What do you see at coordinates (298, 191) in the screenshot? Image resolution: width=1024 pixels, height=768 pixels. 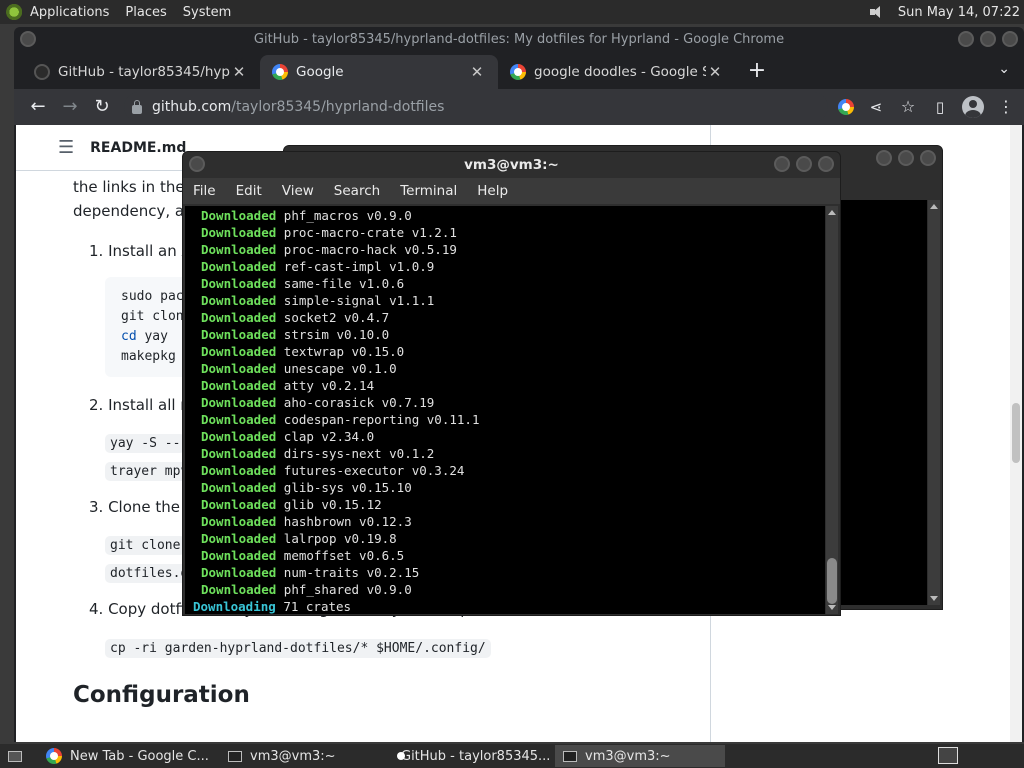 I see `menu-view: View` at bounding box center [298, 191].